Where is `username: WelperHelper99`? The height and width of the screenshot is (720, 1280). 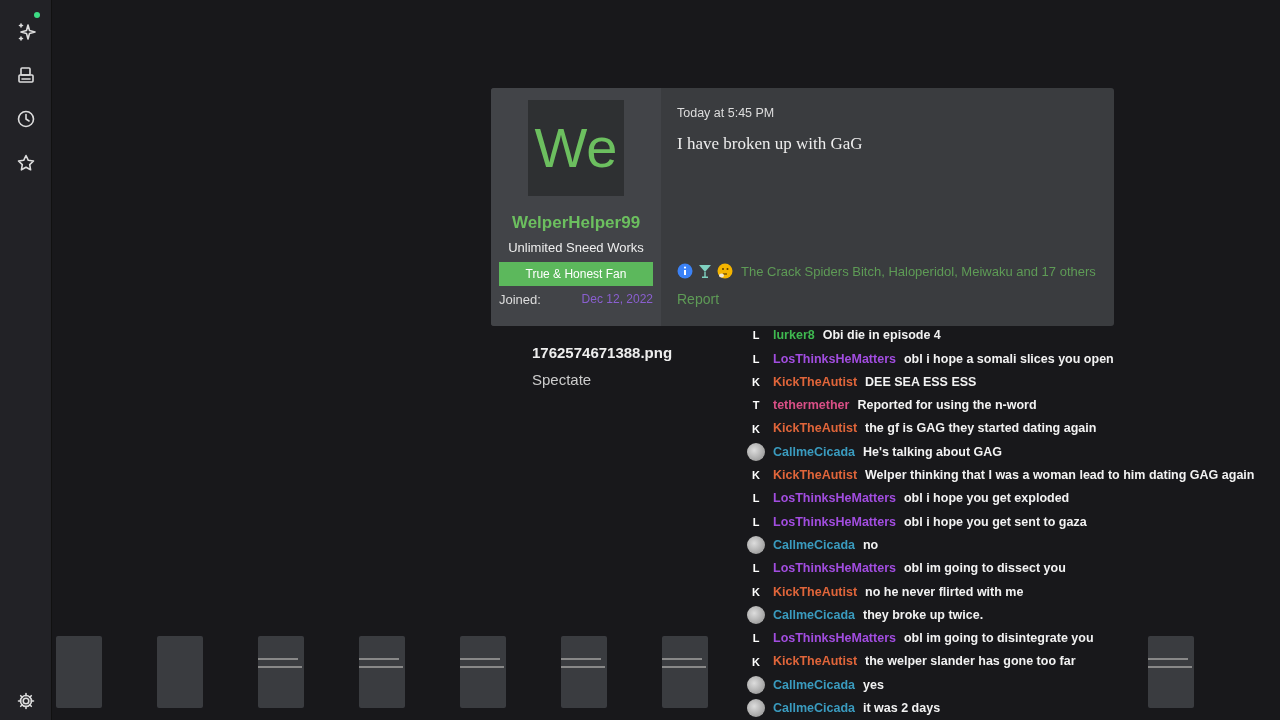
username: WelperHelper99 is located at coordinates (576, 223).